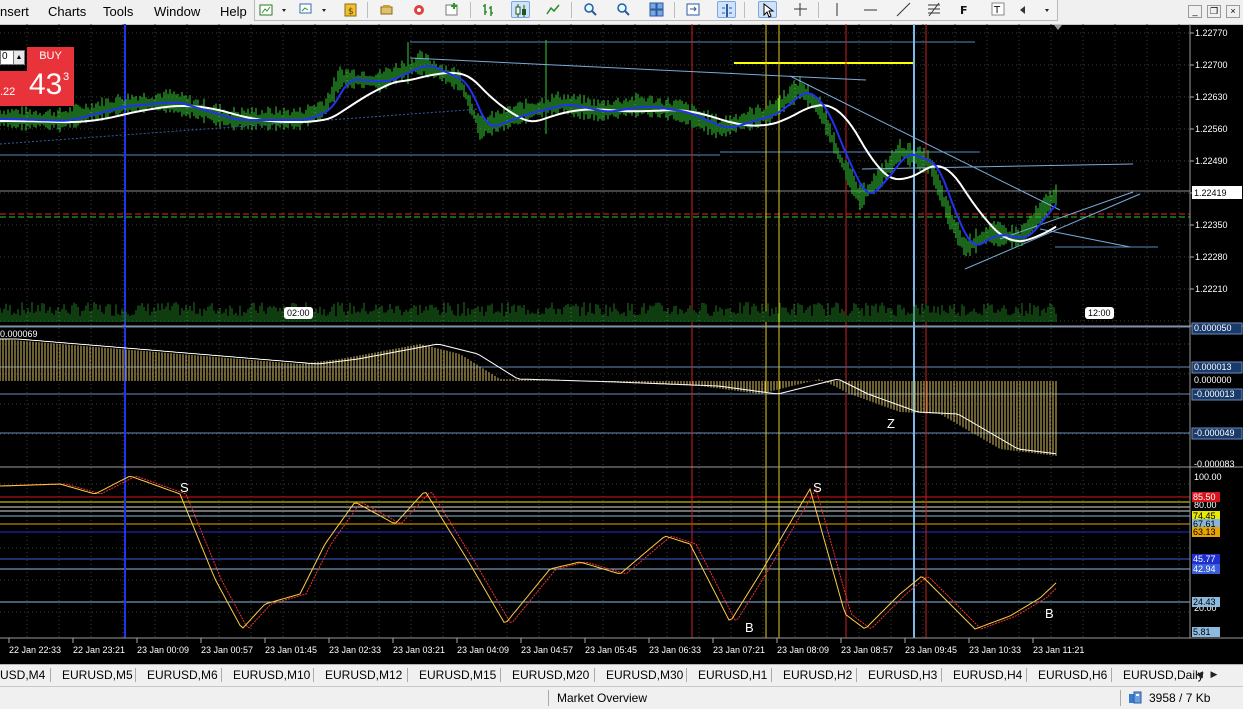 Image resolution: width=1243 pixels, height=709 pixels. I want to click on time-marker-right: 12:00, so click(1099, 313).